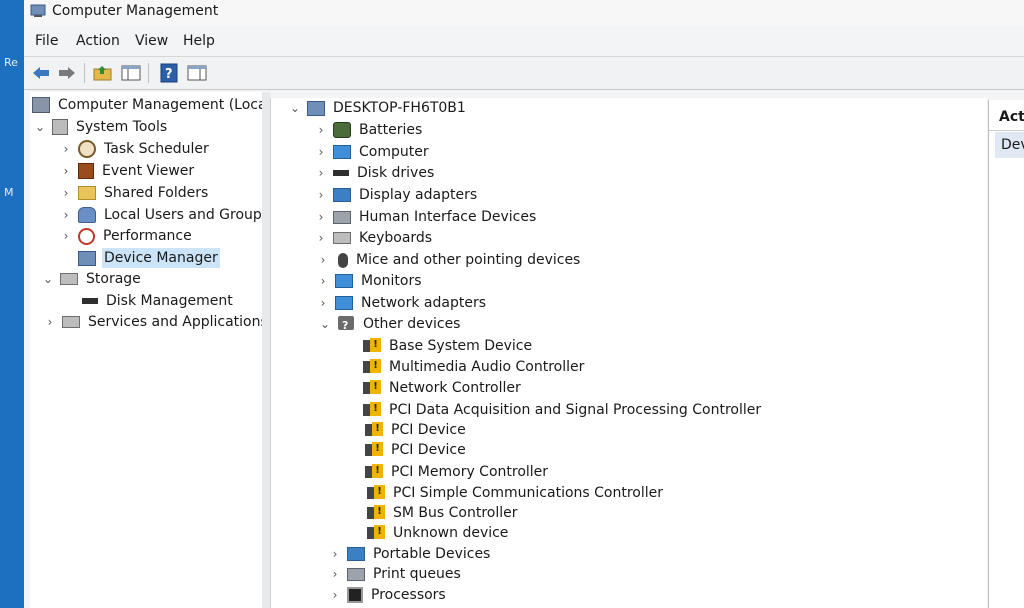  I want to click on menu-file: File, so click(46, 41).